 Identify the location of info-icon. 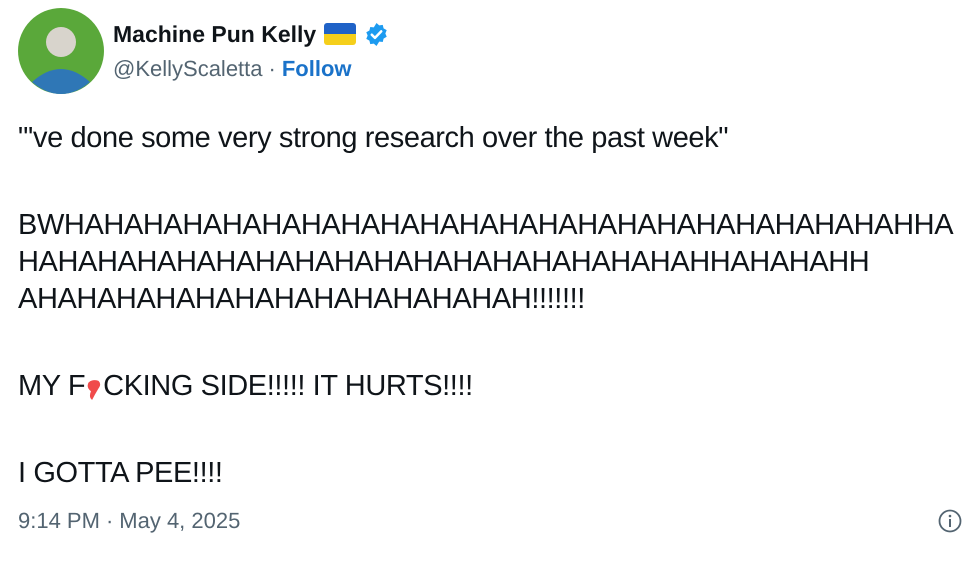
(950, 521).